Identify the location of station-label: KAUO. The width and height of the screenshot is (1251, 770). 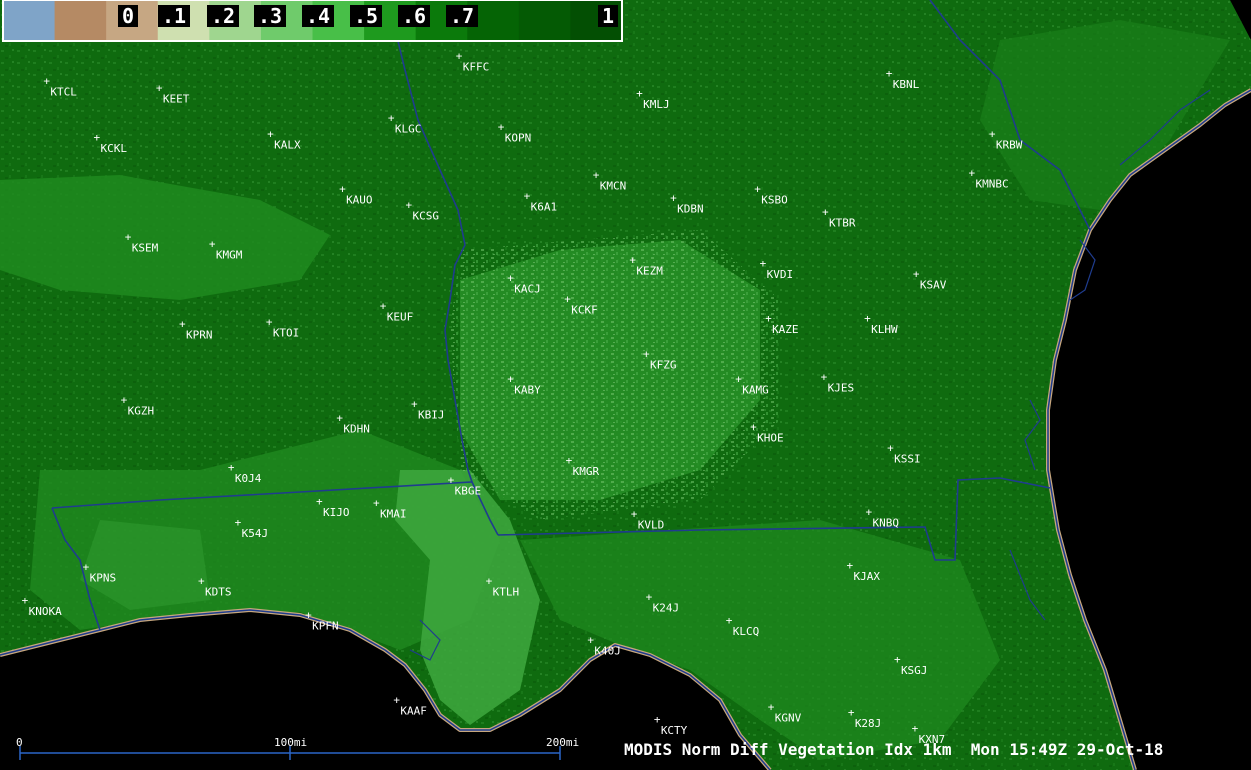
(359, 200).